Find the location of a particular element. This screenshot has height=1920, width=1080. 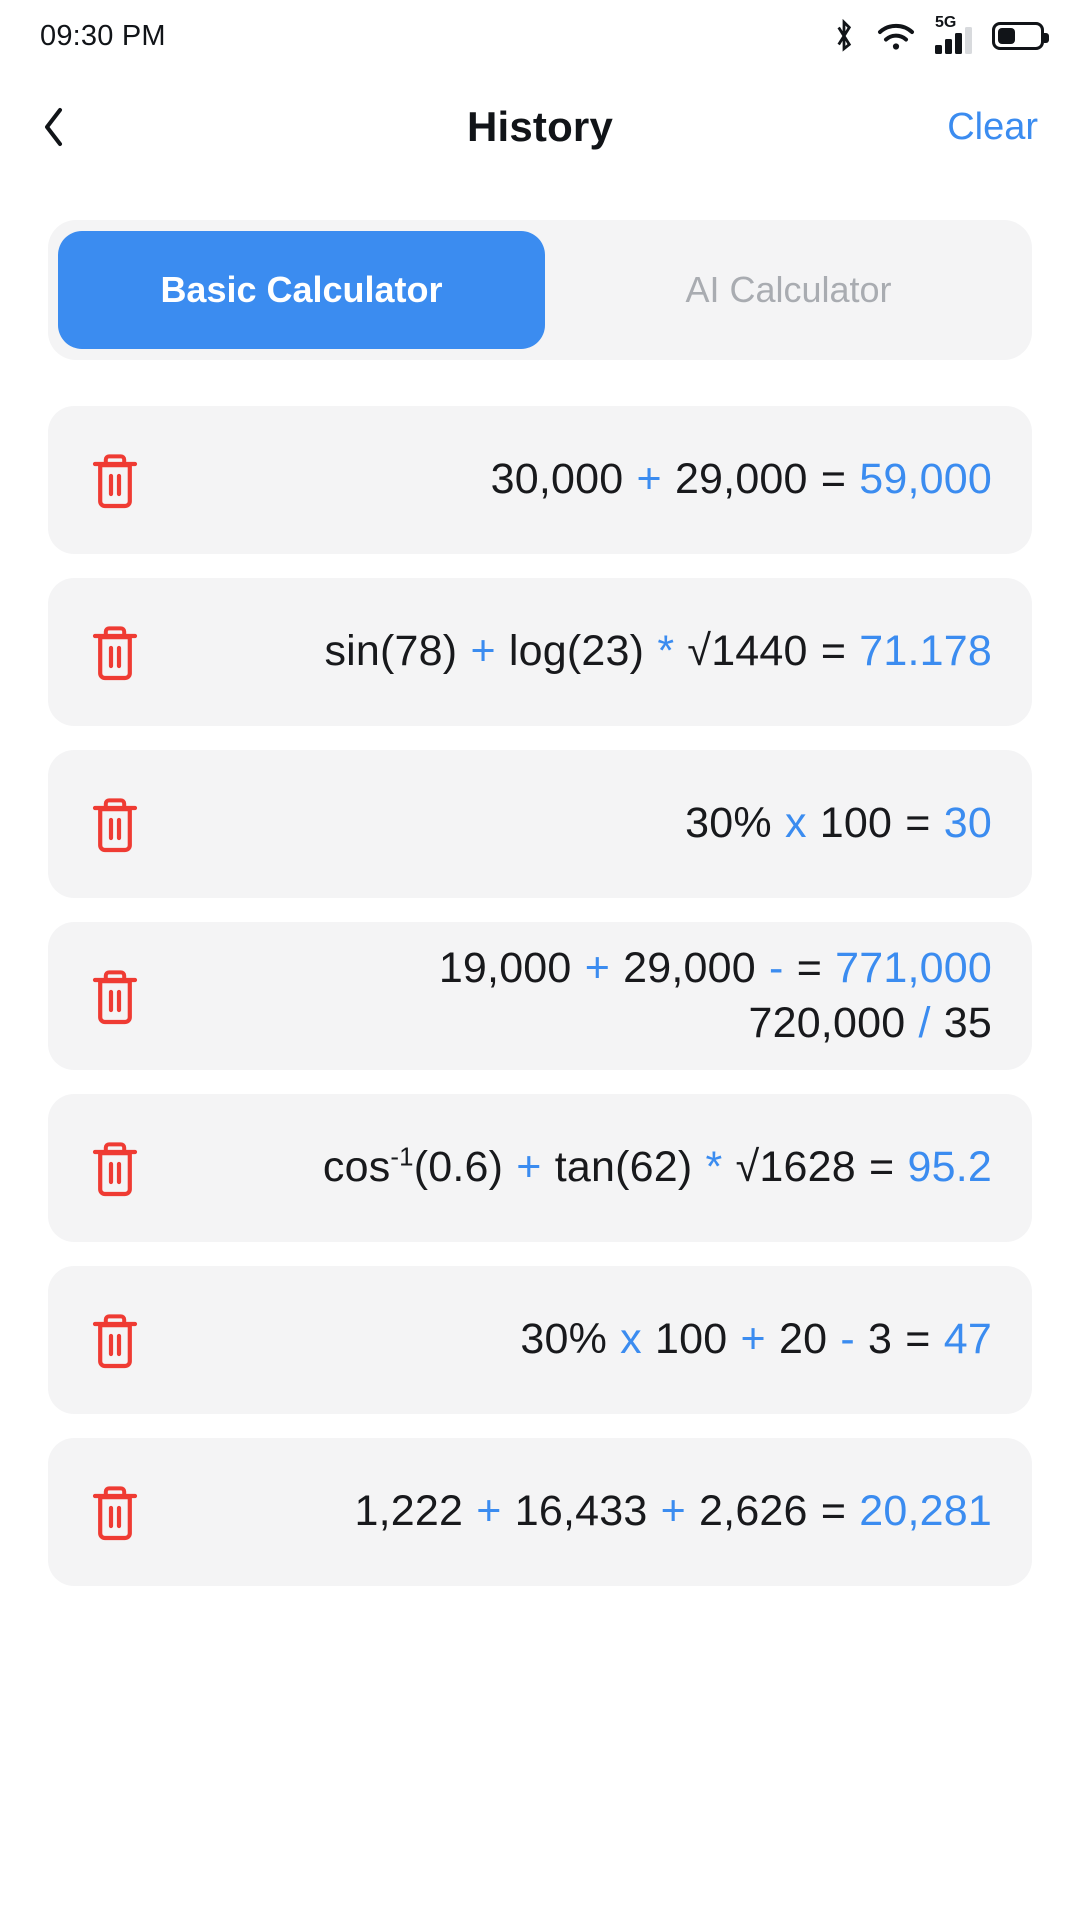

chevron-left-icon is located at coordinates (53, 127).